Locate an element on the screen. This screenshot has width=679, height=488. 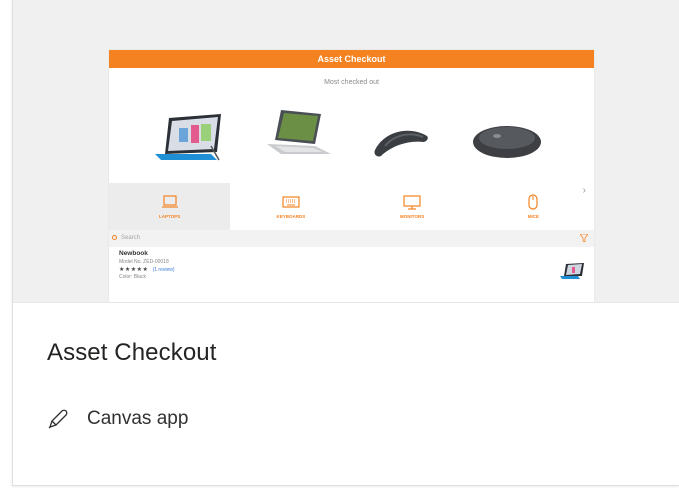
category-mice: MICE is located at coordinates (533, 206).